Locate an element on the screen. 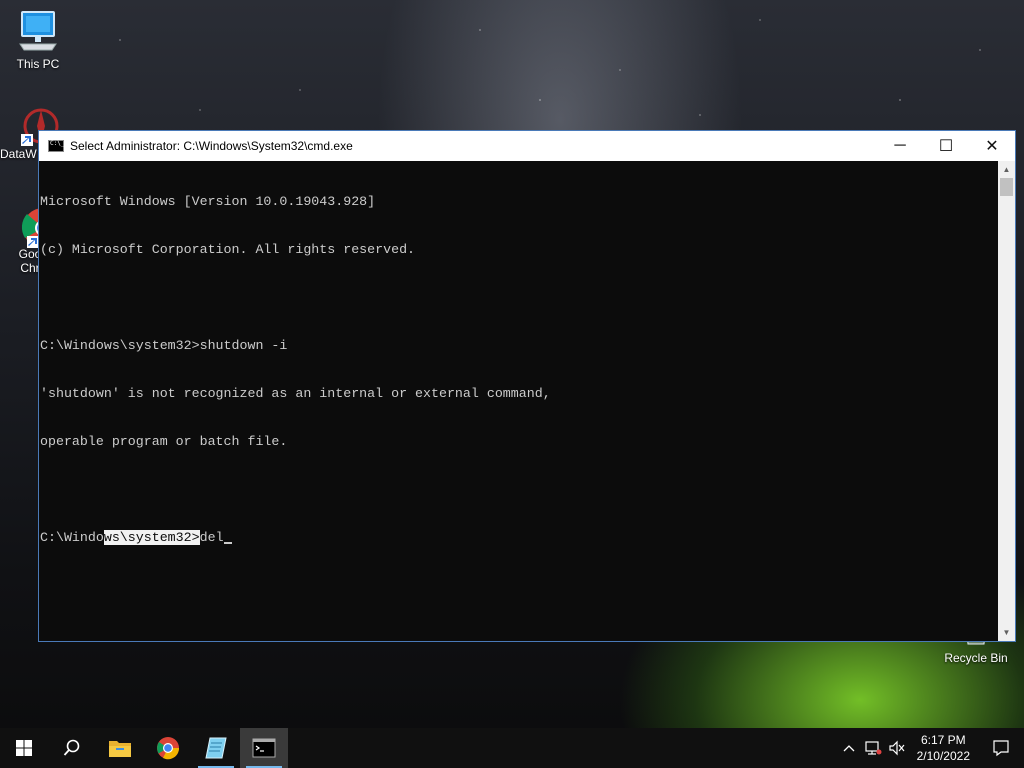 This screenshot has height=768, width=1024. network-icon is located at coordinates (873, 748).